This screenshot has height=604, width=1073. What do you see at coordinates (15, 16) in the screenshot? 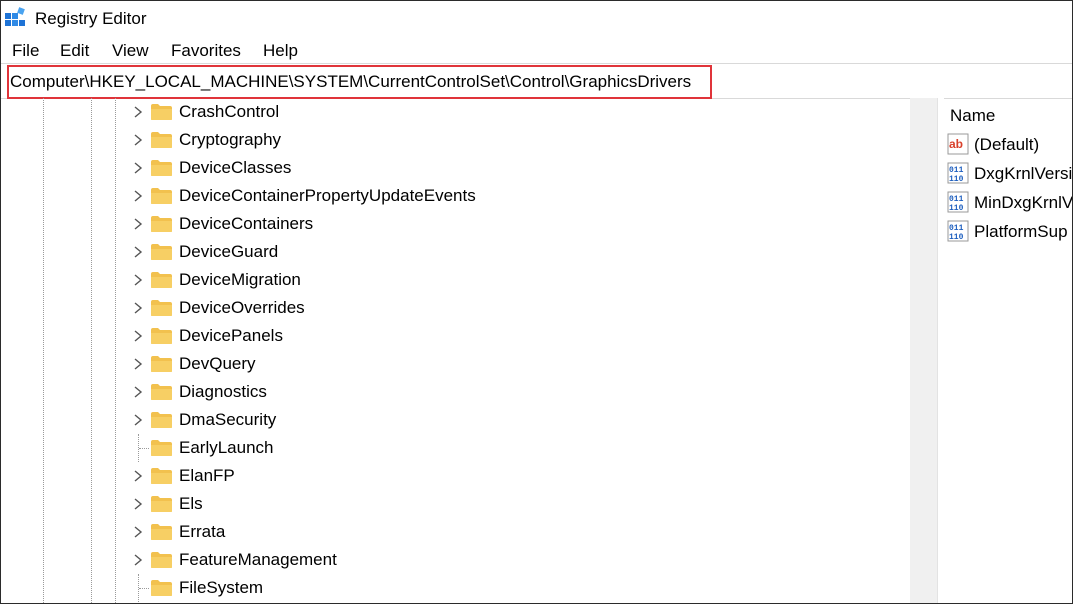
I see `registry-editor-icon` at bounding box center [15, 16].